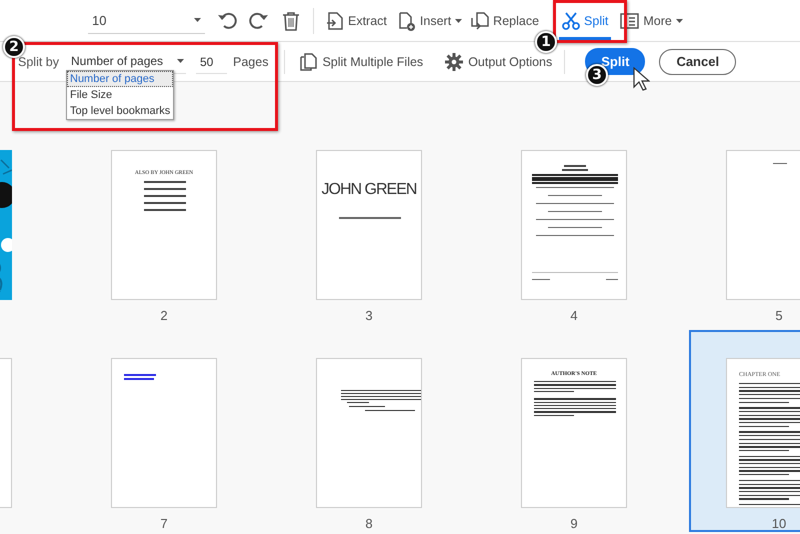 The width and height of the screenshot is (800, 534). I want to click on action-button: Split Multiple Files, so click(361, 61).